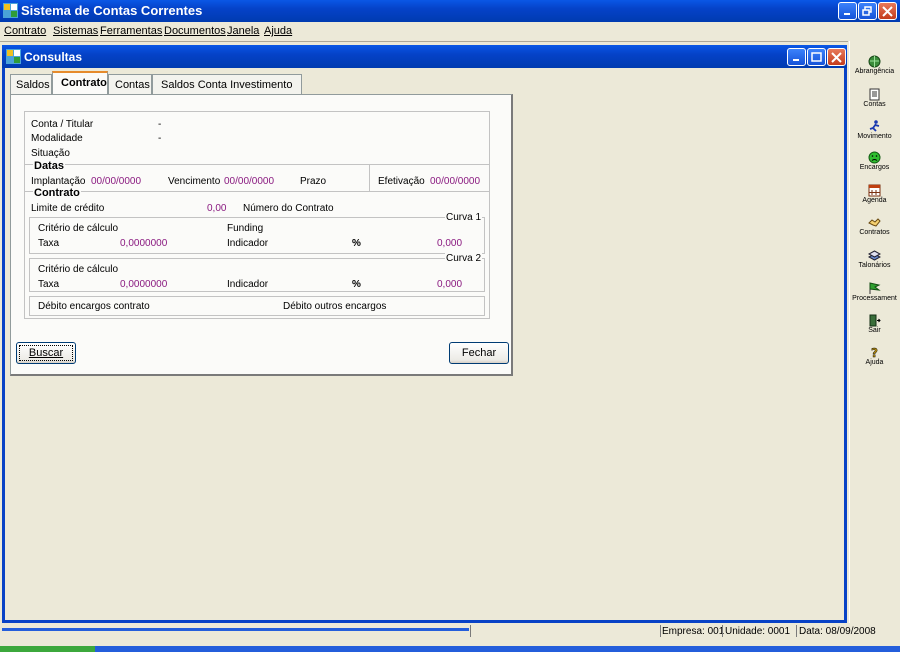 This screenshot has height=652, width=900. What do you see at coordinates (47, 649) in the screenshot?
I see `start-strip` at bounding box center [47, 649].